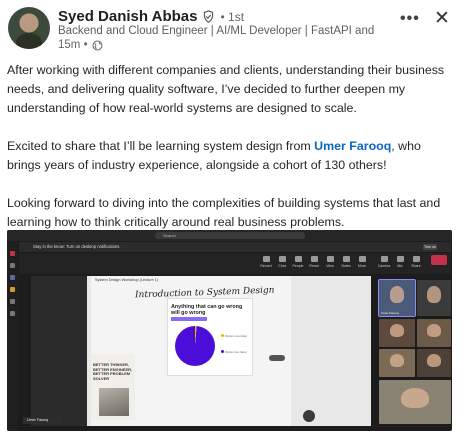 Image resolution: width=460 pixels, height=441 pixels. I want to click on control-view: View, so click(330, 262).